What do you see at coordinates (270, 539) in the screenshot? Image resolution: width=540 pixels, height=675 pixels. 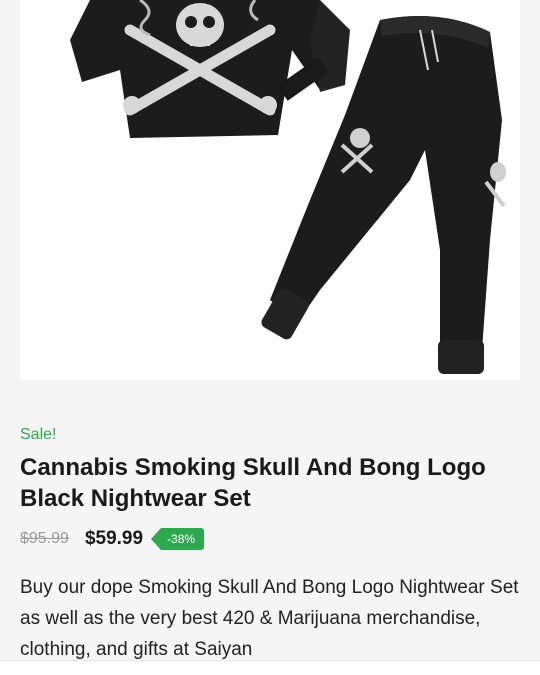 I see `price-row: $95.99 $59.99 -38%` at bounding box center [270, 539].